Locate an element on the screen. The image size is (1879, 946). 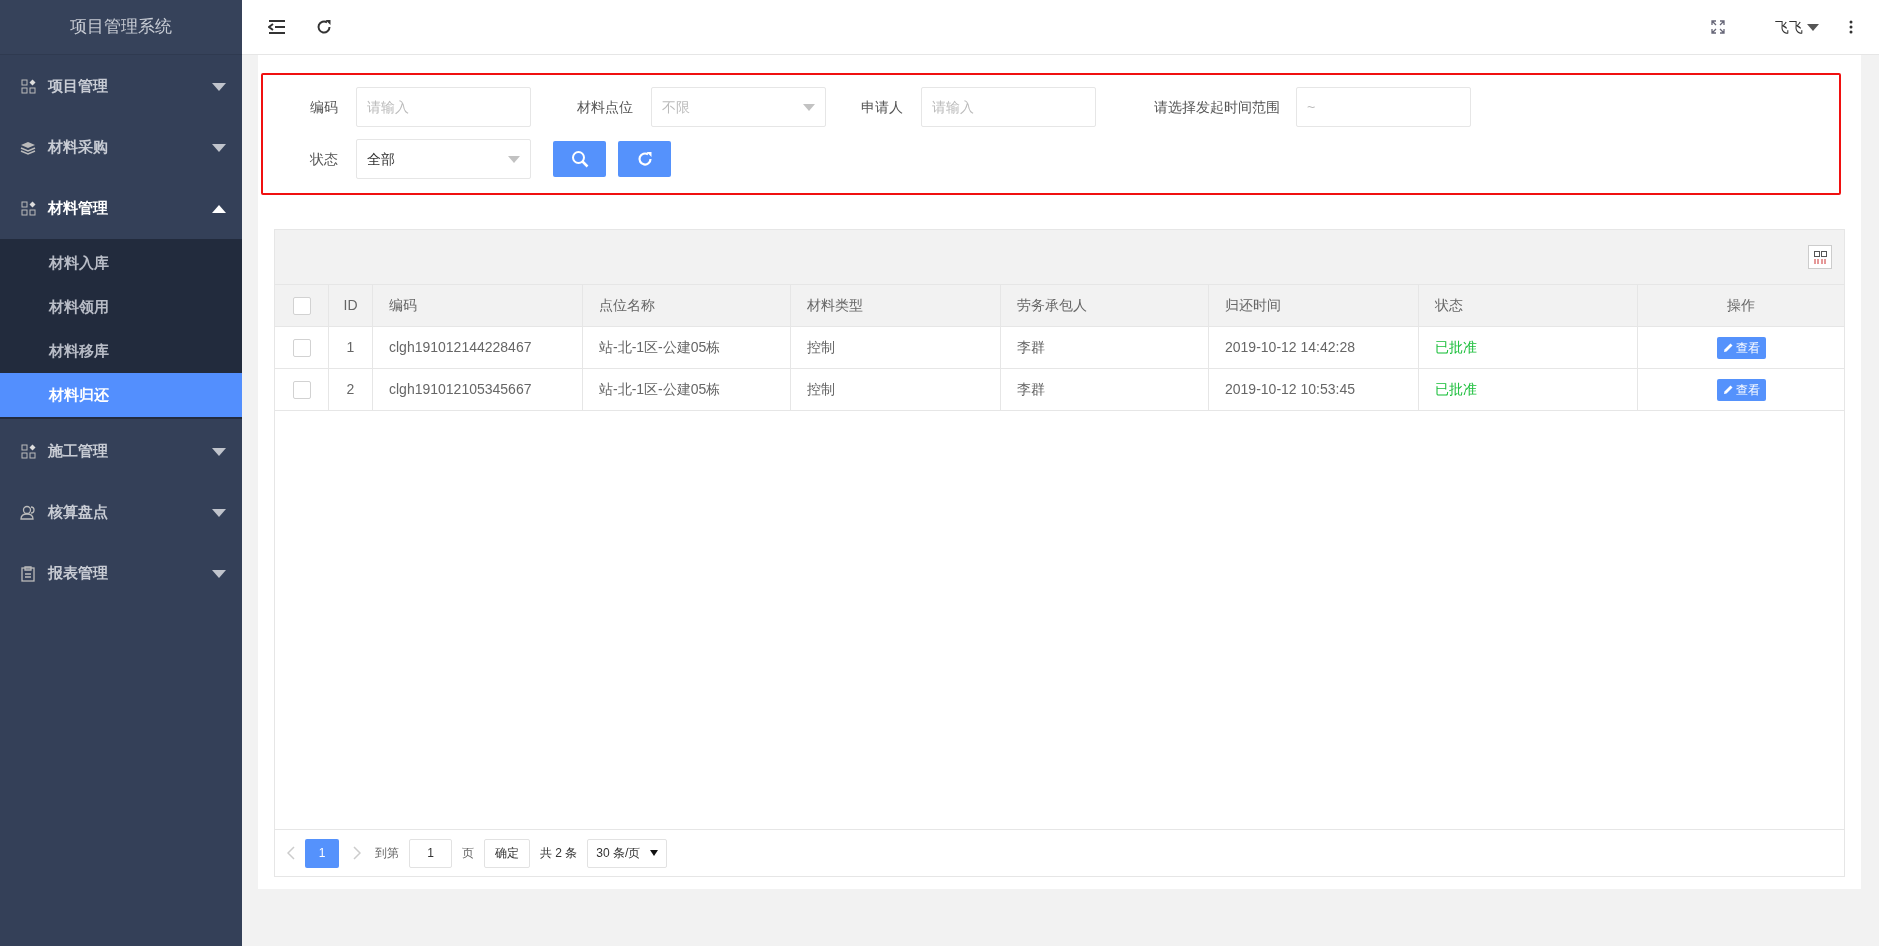
previous-page-icon is located at coordinates (291, 853).